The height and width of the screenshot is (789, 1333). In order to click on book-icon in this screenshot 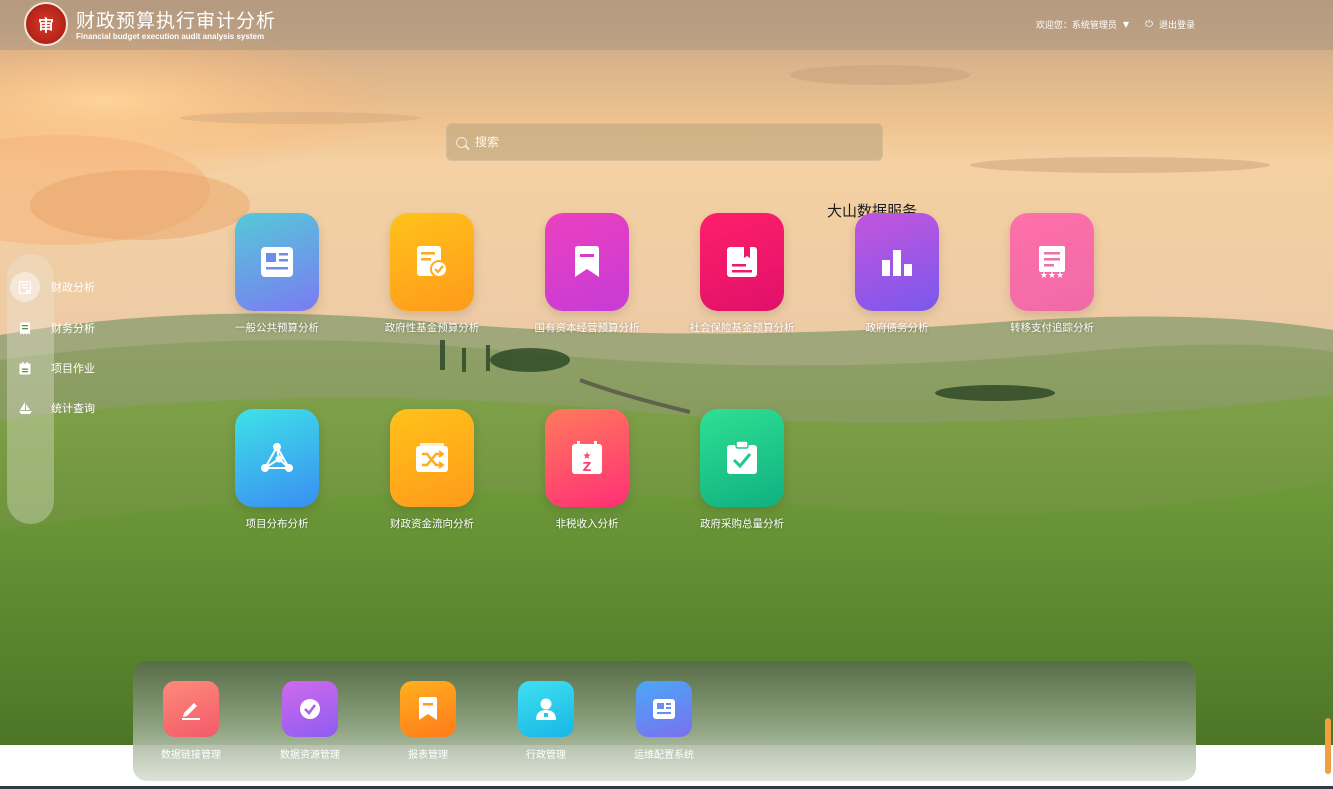, I will do `click(742, 262)`.